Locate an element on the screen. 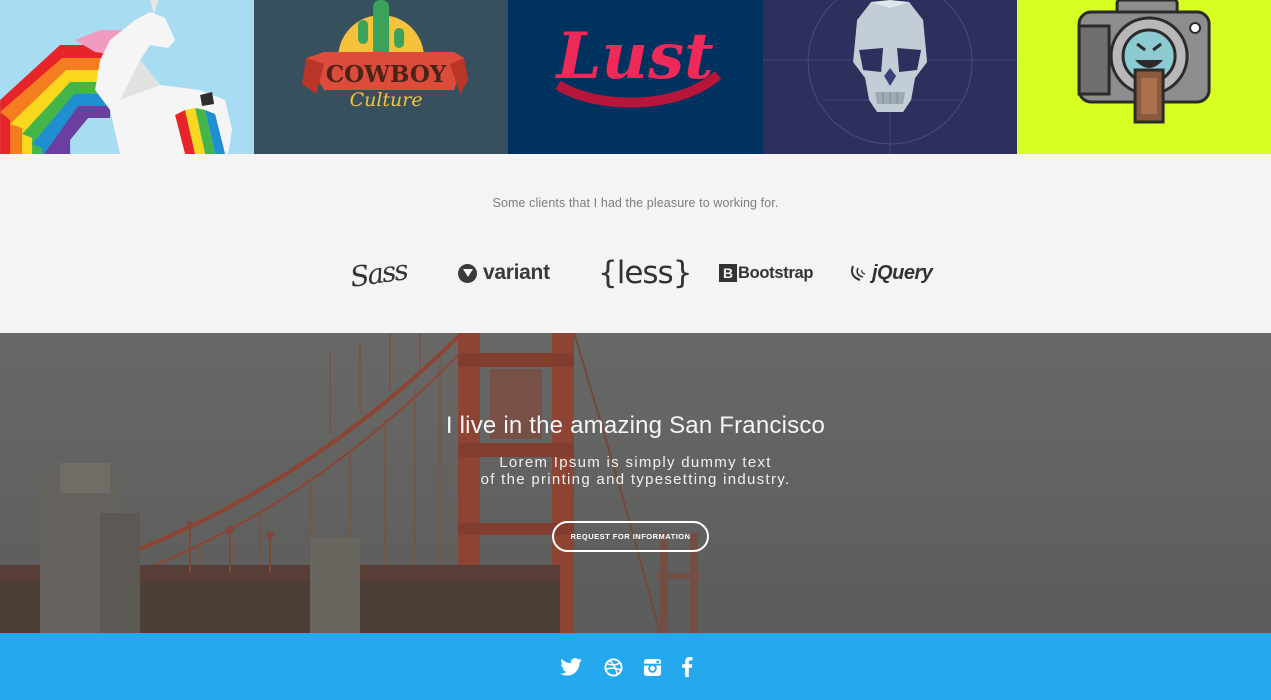 Image resolution: width=1271 pixels, height=700 pixels. facebook-icon is located at coordinates (687, 667).